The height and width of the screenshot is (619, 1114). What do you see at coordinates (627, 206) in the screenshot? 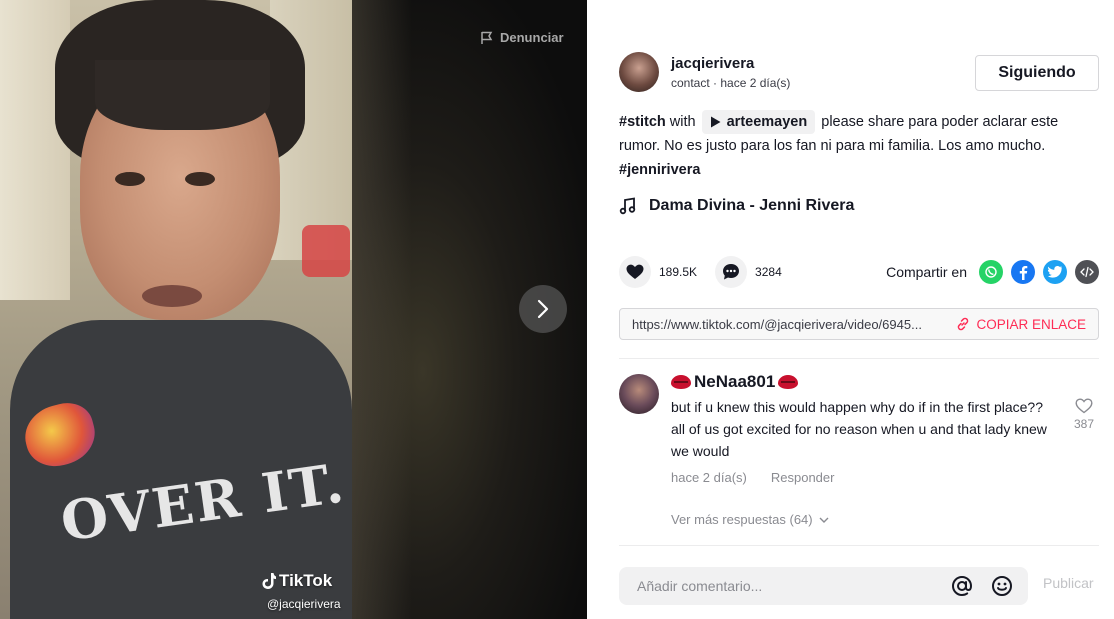
I see `music-note-icon` at bounding box center [627, 206].